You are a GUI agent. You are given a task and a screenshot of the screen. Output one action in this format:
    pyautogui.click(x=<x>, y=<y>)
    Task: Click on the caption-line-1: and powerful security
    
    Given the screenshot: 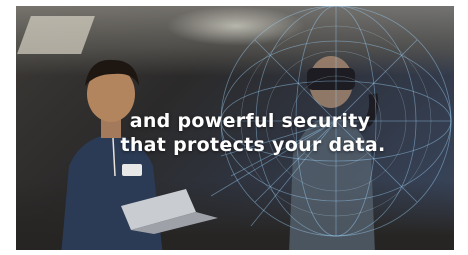 What is the action you would take?
    pyautogui.click(x=250, y=121)
    